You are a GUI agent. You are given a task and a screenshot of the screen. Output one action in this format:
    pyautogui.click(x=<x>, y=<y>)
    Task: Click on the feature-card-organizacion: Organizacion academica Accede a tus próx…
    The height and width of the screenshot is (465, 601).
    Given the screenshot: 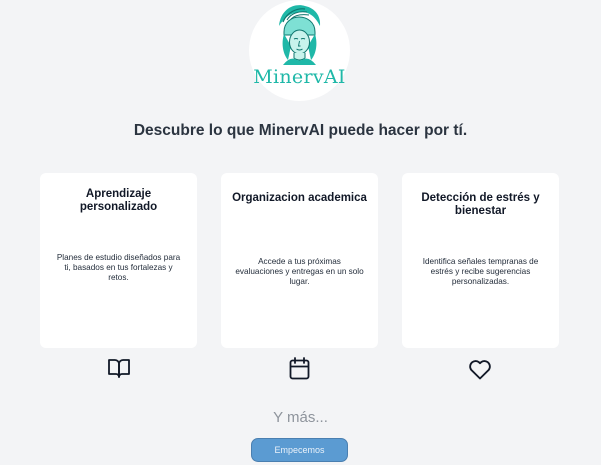 What is the action you would take?
    pyautogui.click(x=299, y=260)
    